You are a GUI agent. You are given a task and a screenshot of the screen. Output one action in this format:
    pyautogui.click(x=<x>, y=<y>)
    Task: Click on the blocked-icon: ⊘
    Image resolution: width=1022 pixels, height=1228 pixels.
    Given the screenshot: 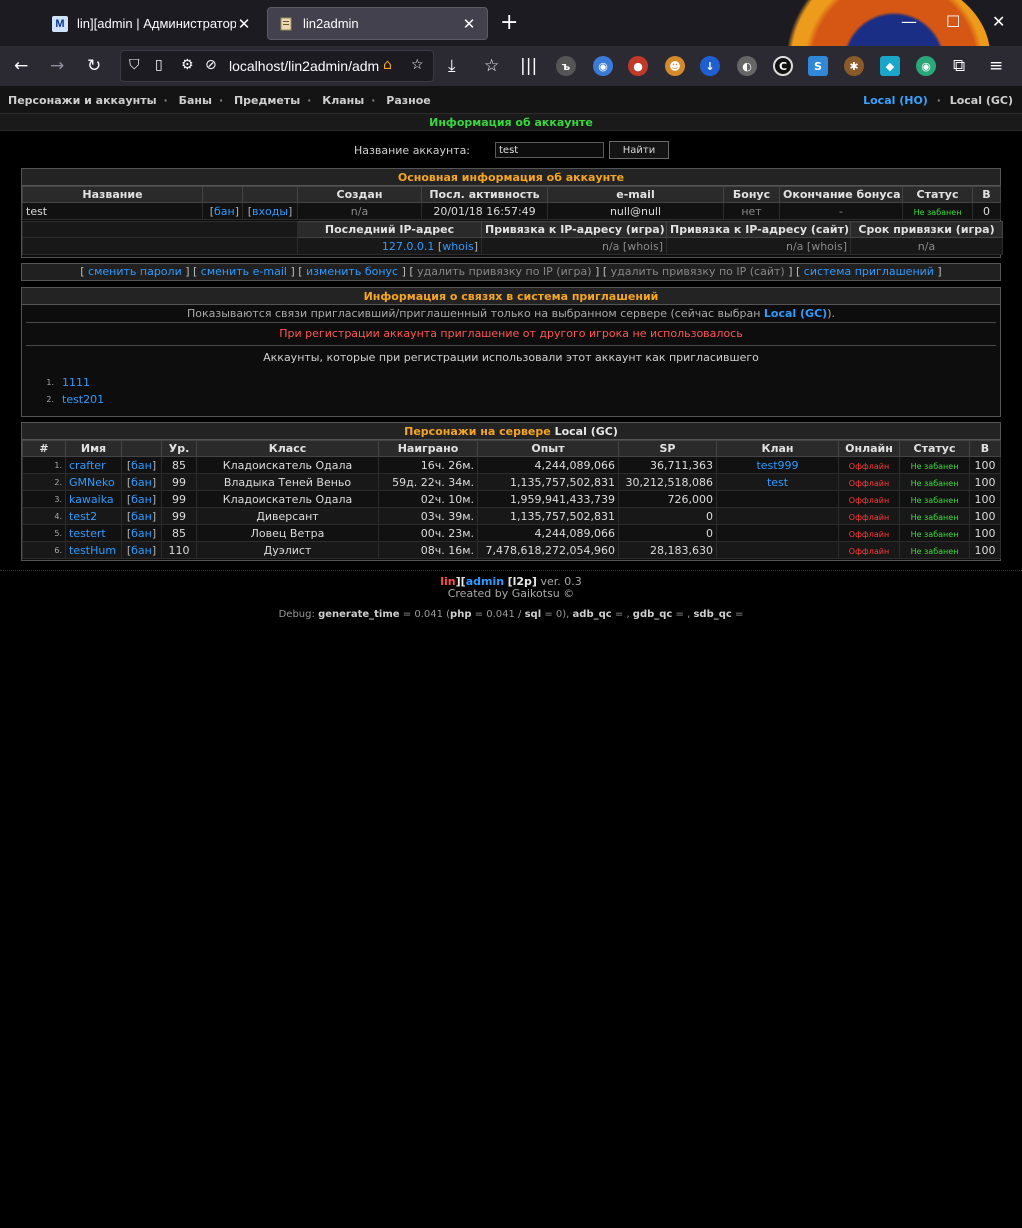 What is the action you would take?
    pyautogui.click(x=211, y=65)
    